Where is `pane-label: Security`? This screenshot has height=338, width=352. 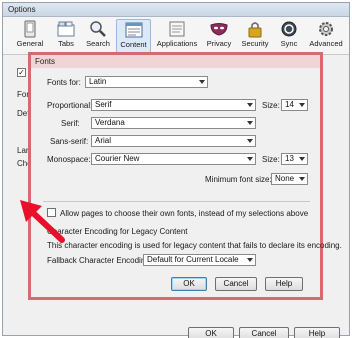 pane-label: Security is located at coordinates (255, 43).